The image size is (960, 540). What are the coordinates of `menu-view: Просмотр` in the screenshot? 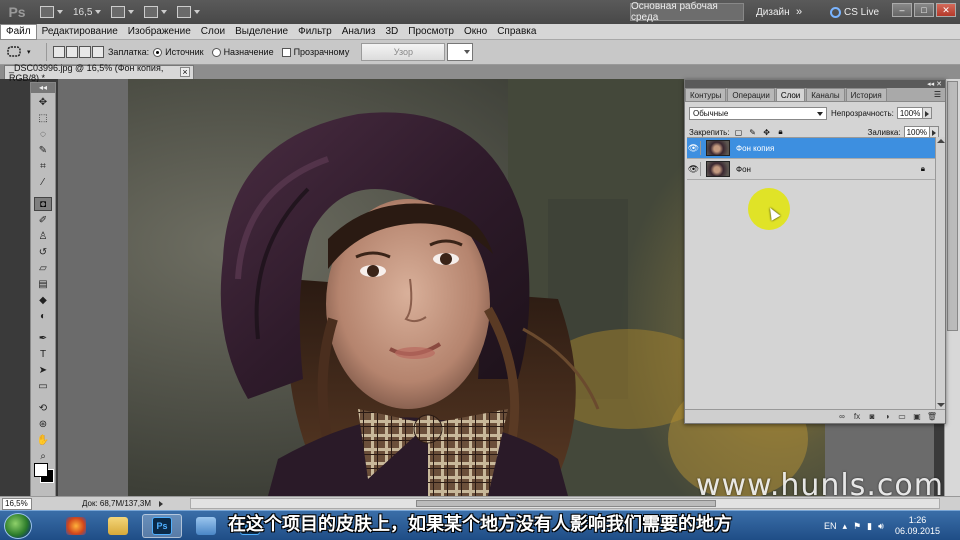 It's located at (431, 32).